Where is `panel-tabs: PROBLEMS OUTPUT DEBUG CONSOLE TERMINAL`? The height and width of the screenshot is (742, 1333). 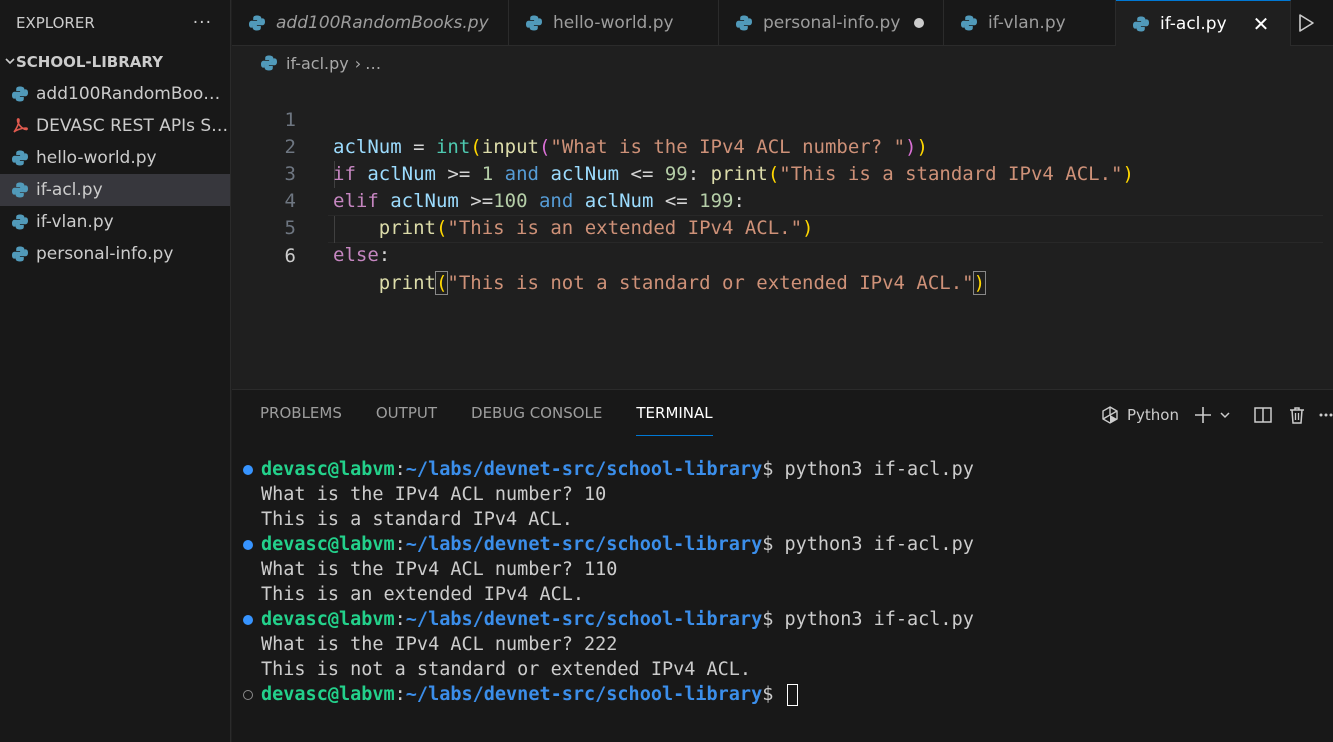
panel-tabs: PROBLEMS OUTPUT DEBUG CONSOLE TERMINAL is located at coordinates (503, 420).